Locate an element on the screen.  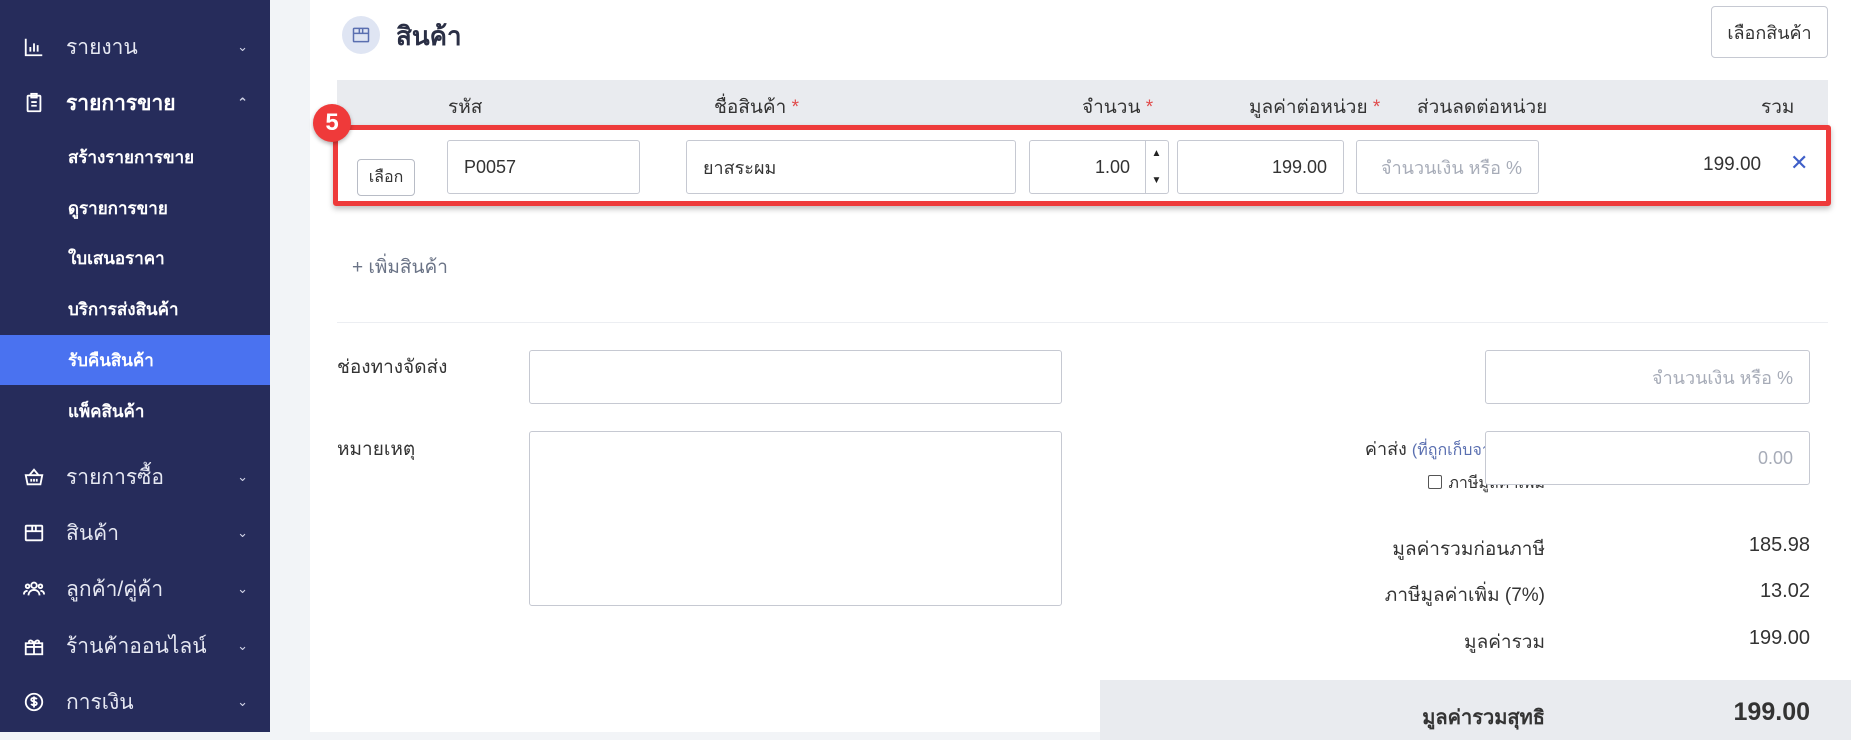
sidebar-item-sales: รายการขาย ⌃ is located at coordinates (135, 103).